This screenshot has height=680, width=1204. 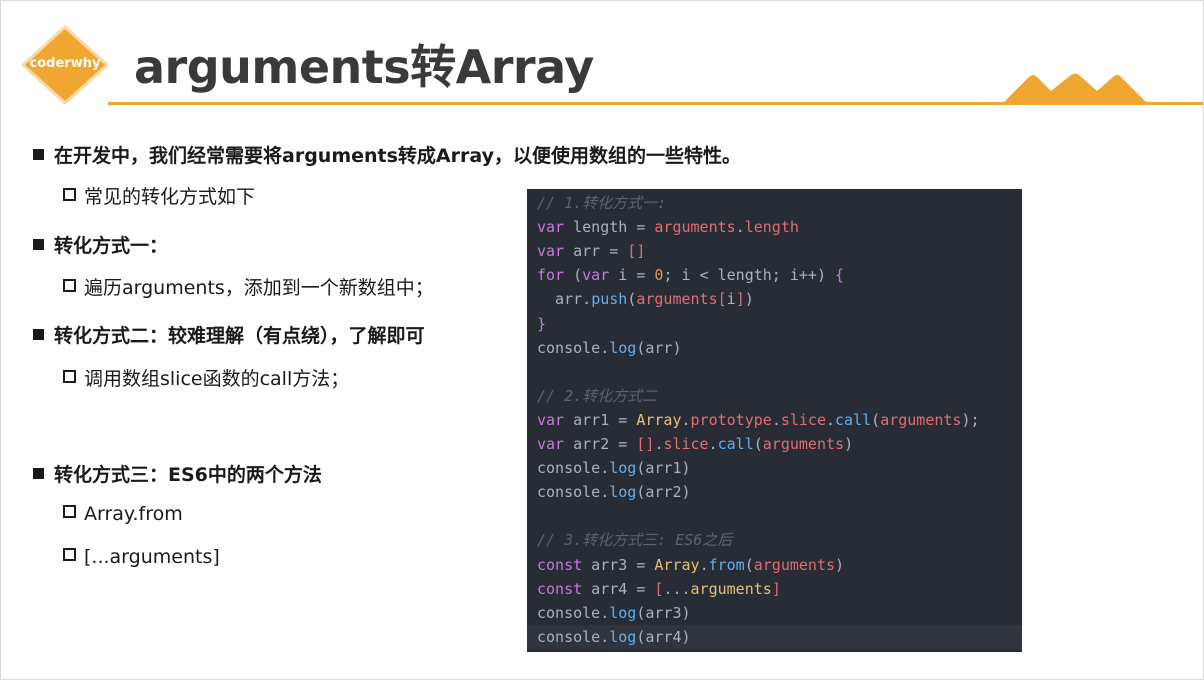 I want to click on sub-bullet-item: 遍历arguments，添加到一个新数组中；, so click(x=248, y=286).